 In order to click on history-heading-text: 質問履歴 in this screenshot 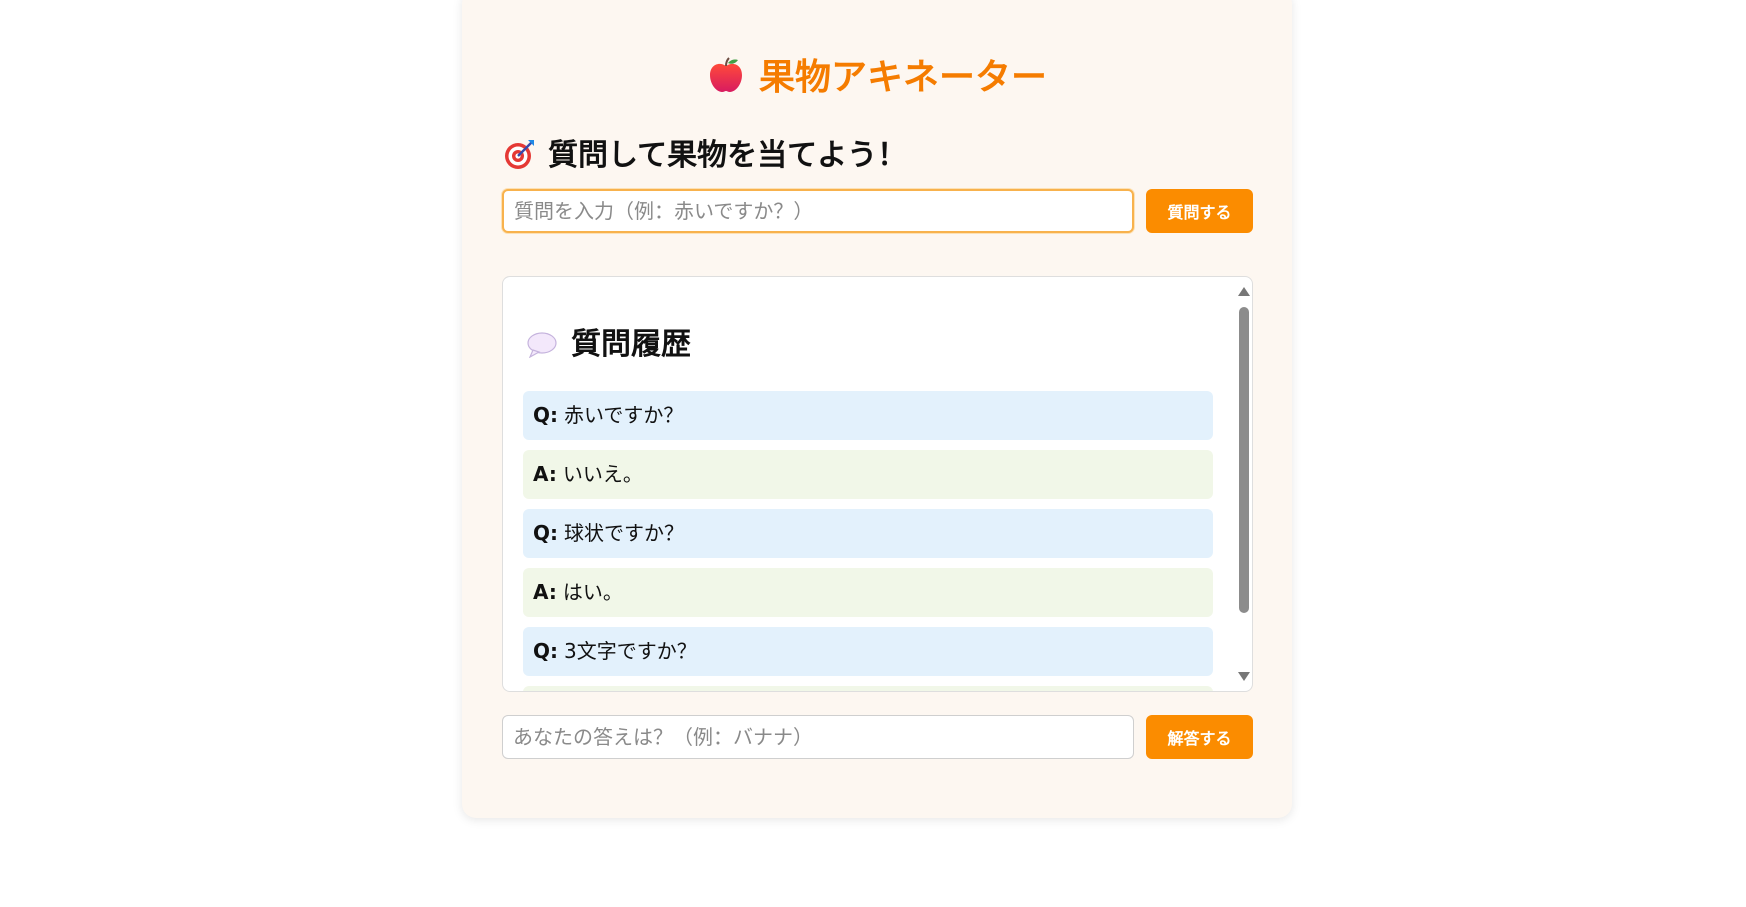, I will do `click(631, 344)`.